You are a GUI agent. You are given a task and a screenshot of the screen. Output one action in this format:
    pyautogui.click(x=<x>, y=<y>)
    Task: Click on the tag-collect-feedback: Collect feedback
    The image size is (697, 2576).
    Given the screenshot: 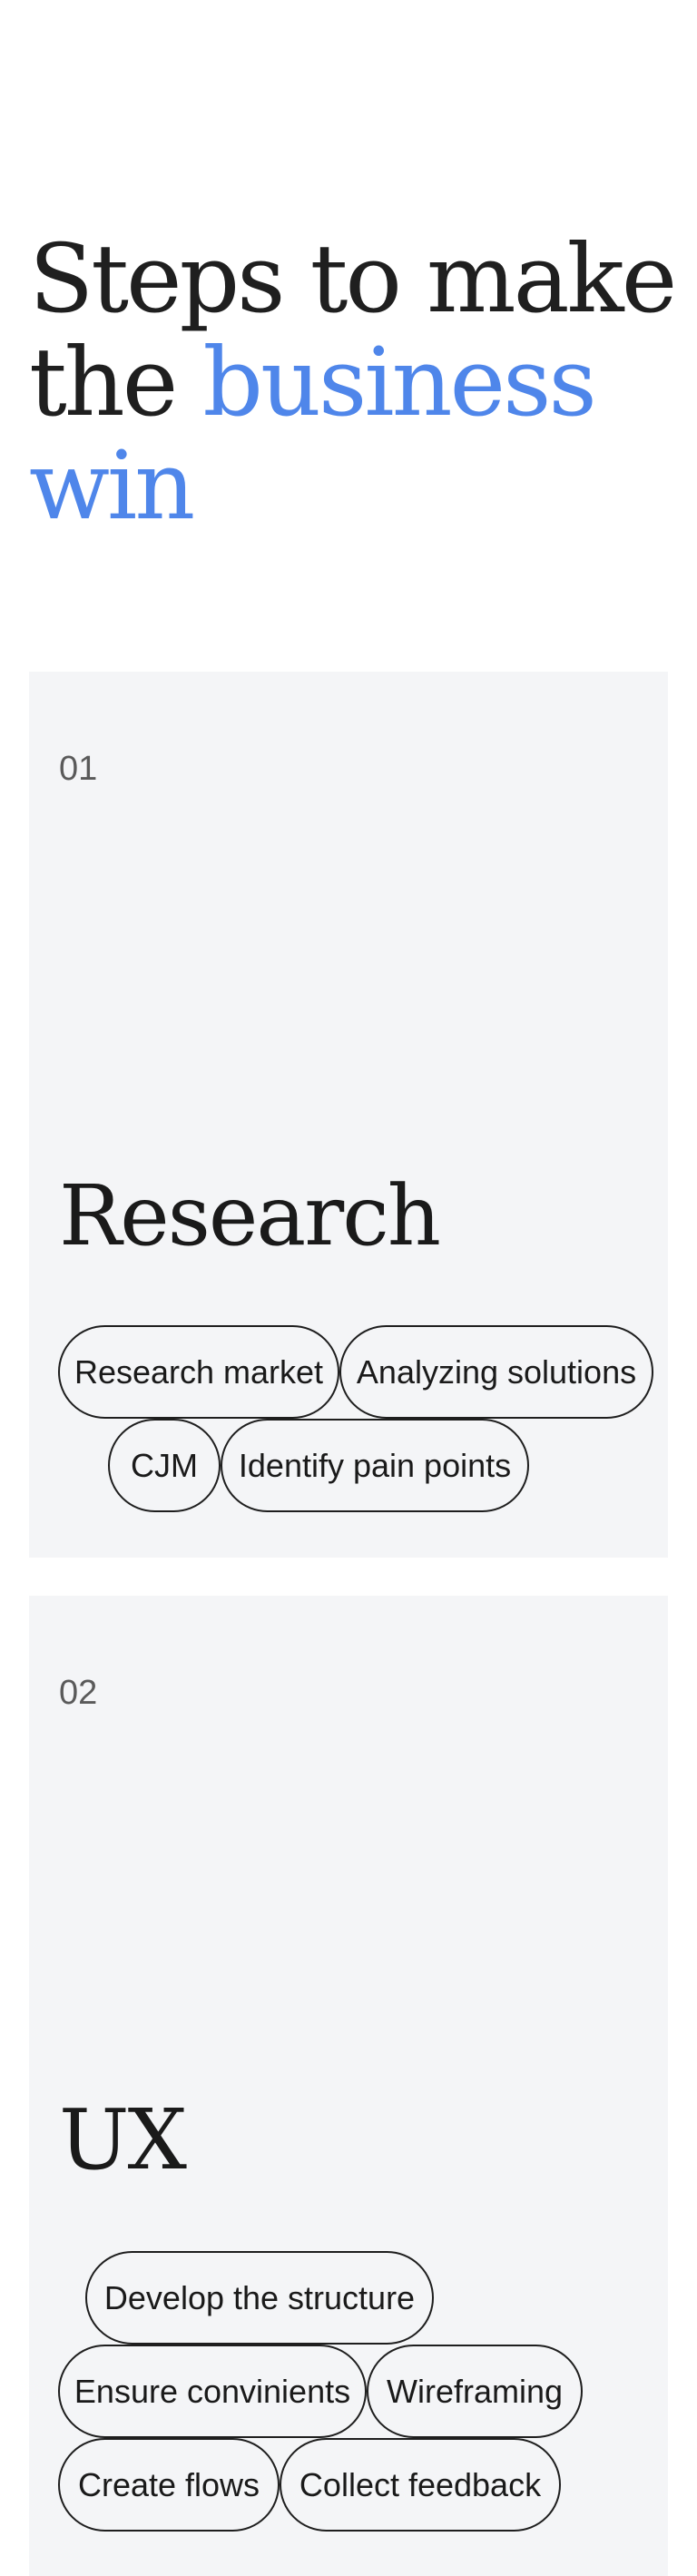 What is the action you would take?
    pyautogui.click(x=420, y=2485)
    